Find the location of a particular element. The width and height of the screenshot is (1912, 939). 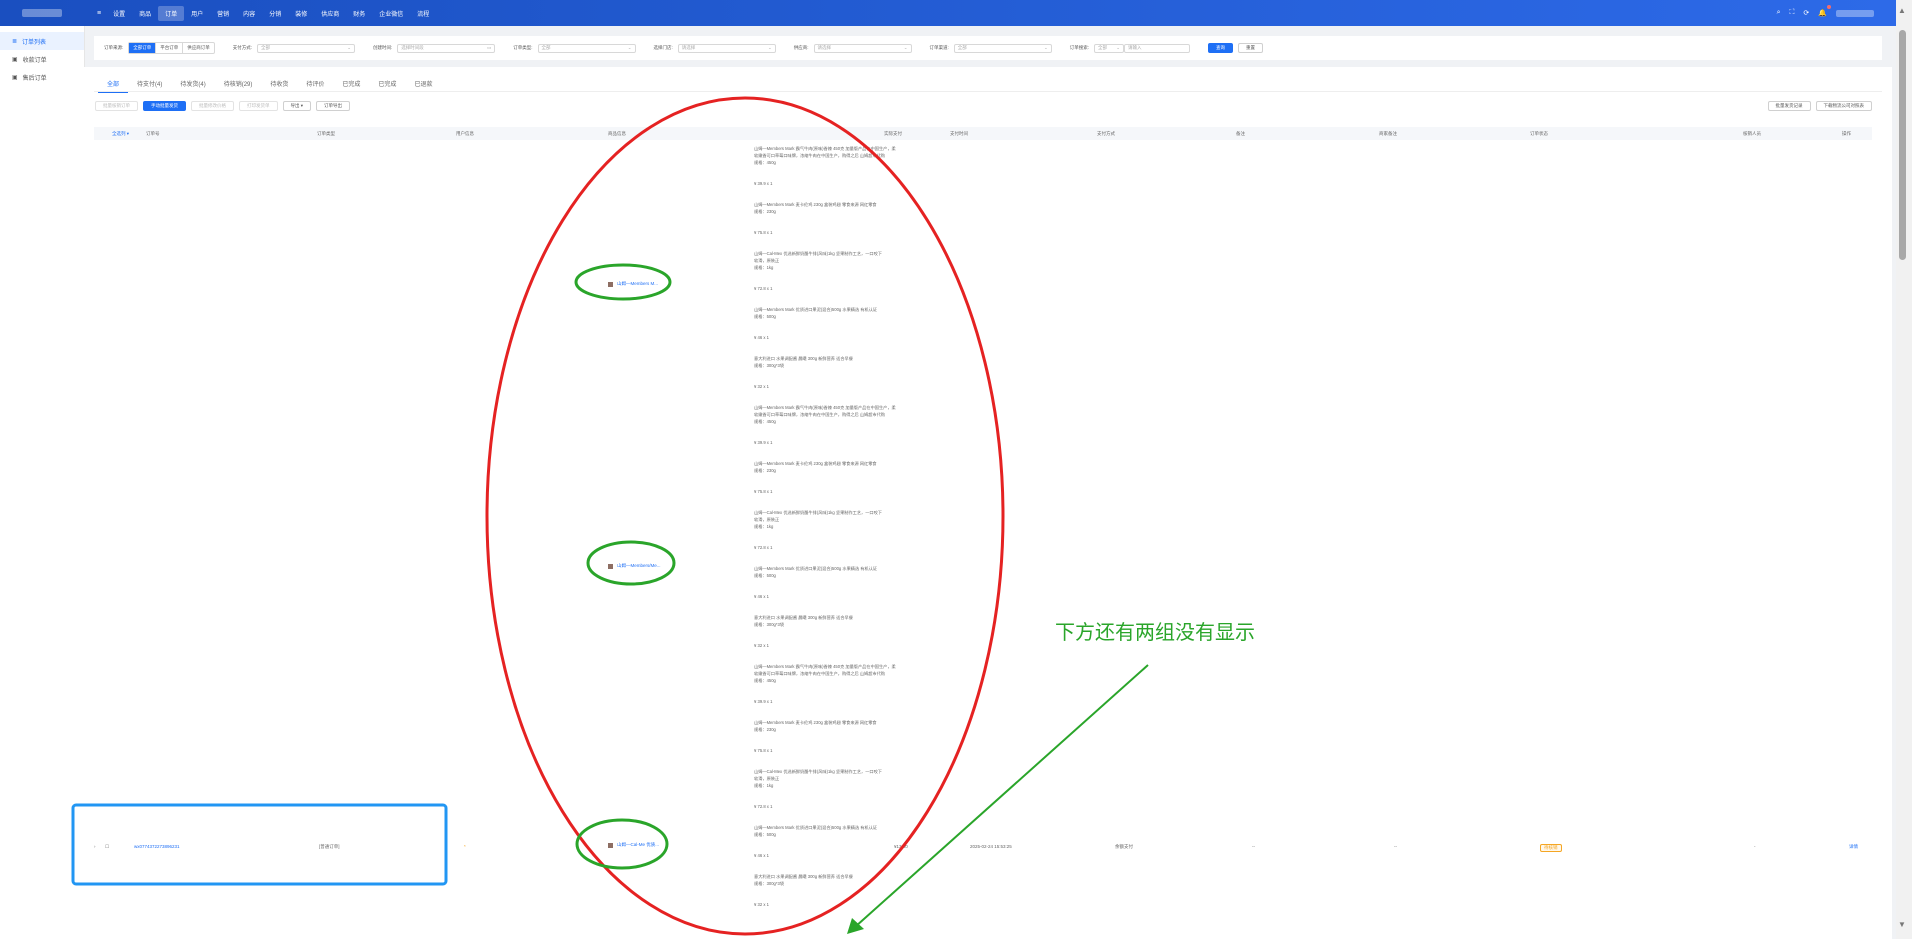

source-all-option: 全部订单 is located at coordinates (143, 48).